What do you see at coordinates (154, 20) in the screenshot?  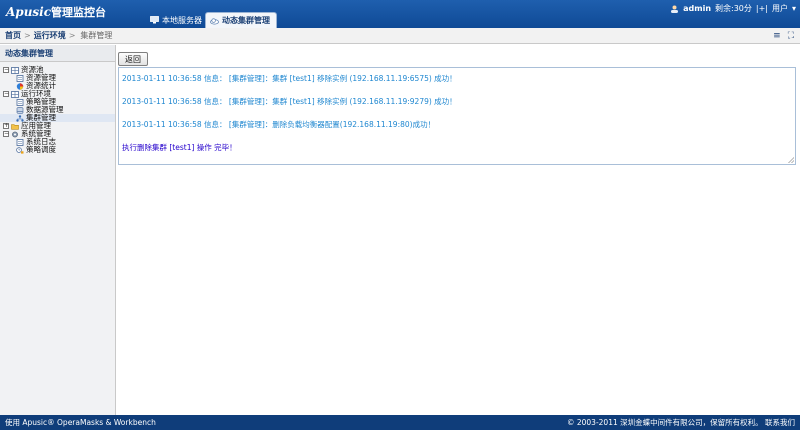 I see `monitor-icon` at bounding box center [154, 20].